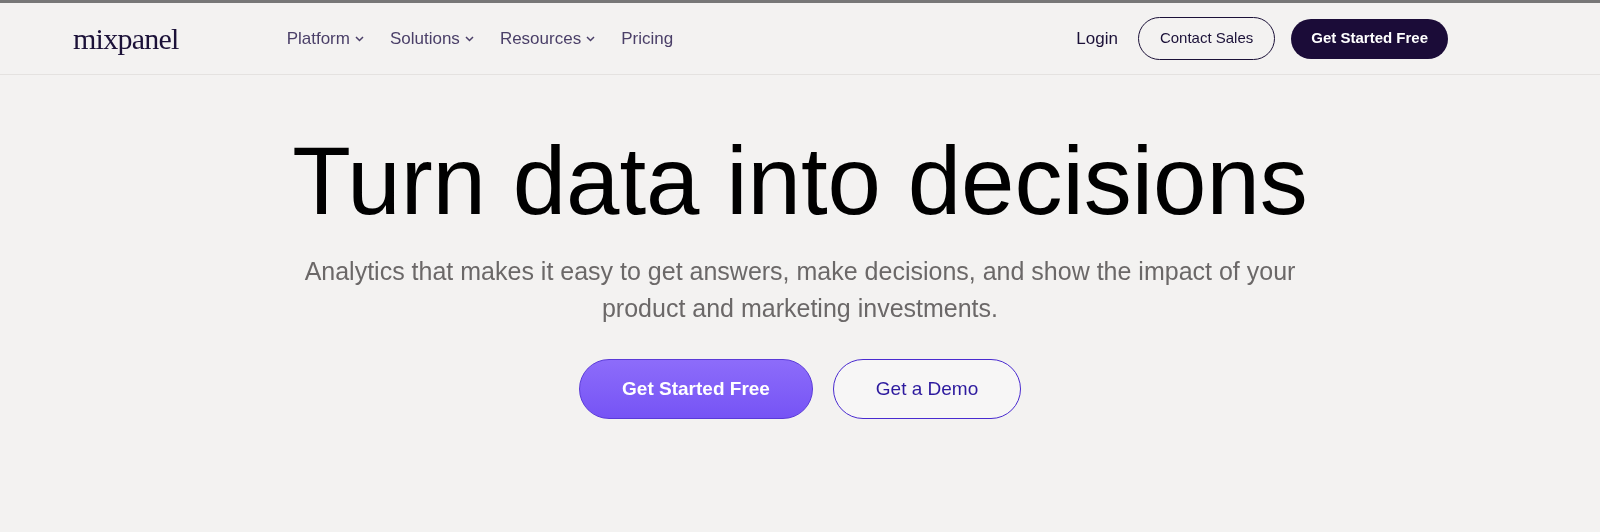  Describe the element at coordinates (647, 38) in the screenshot. I see `nav-link: Pricing` at that location.